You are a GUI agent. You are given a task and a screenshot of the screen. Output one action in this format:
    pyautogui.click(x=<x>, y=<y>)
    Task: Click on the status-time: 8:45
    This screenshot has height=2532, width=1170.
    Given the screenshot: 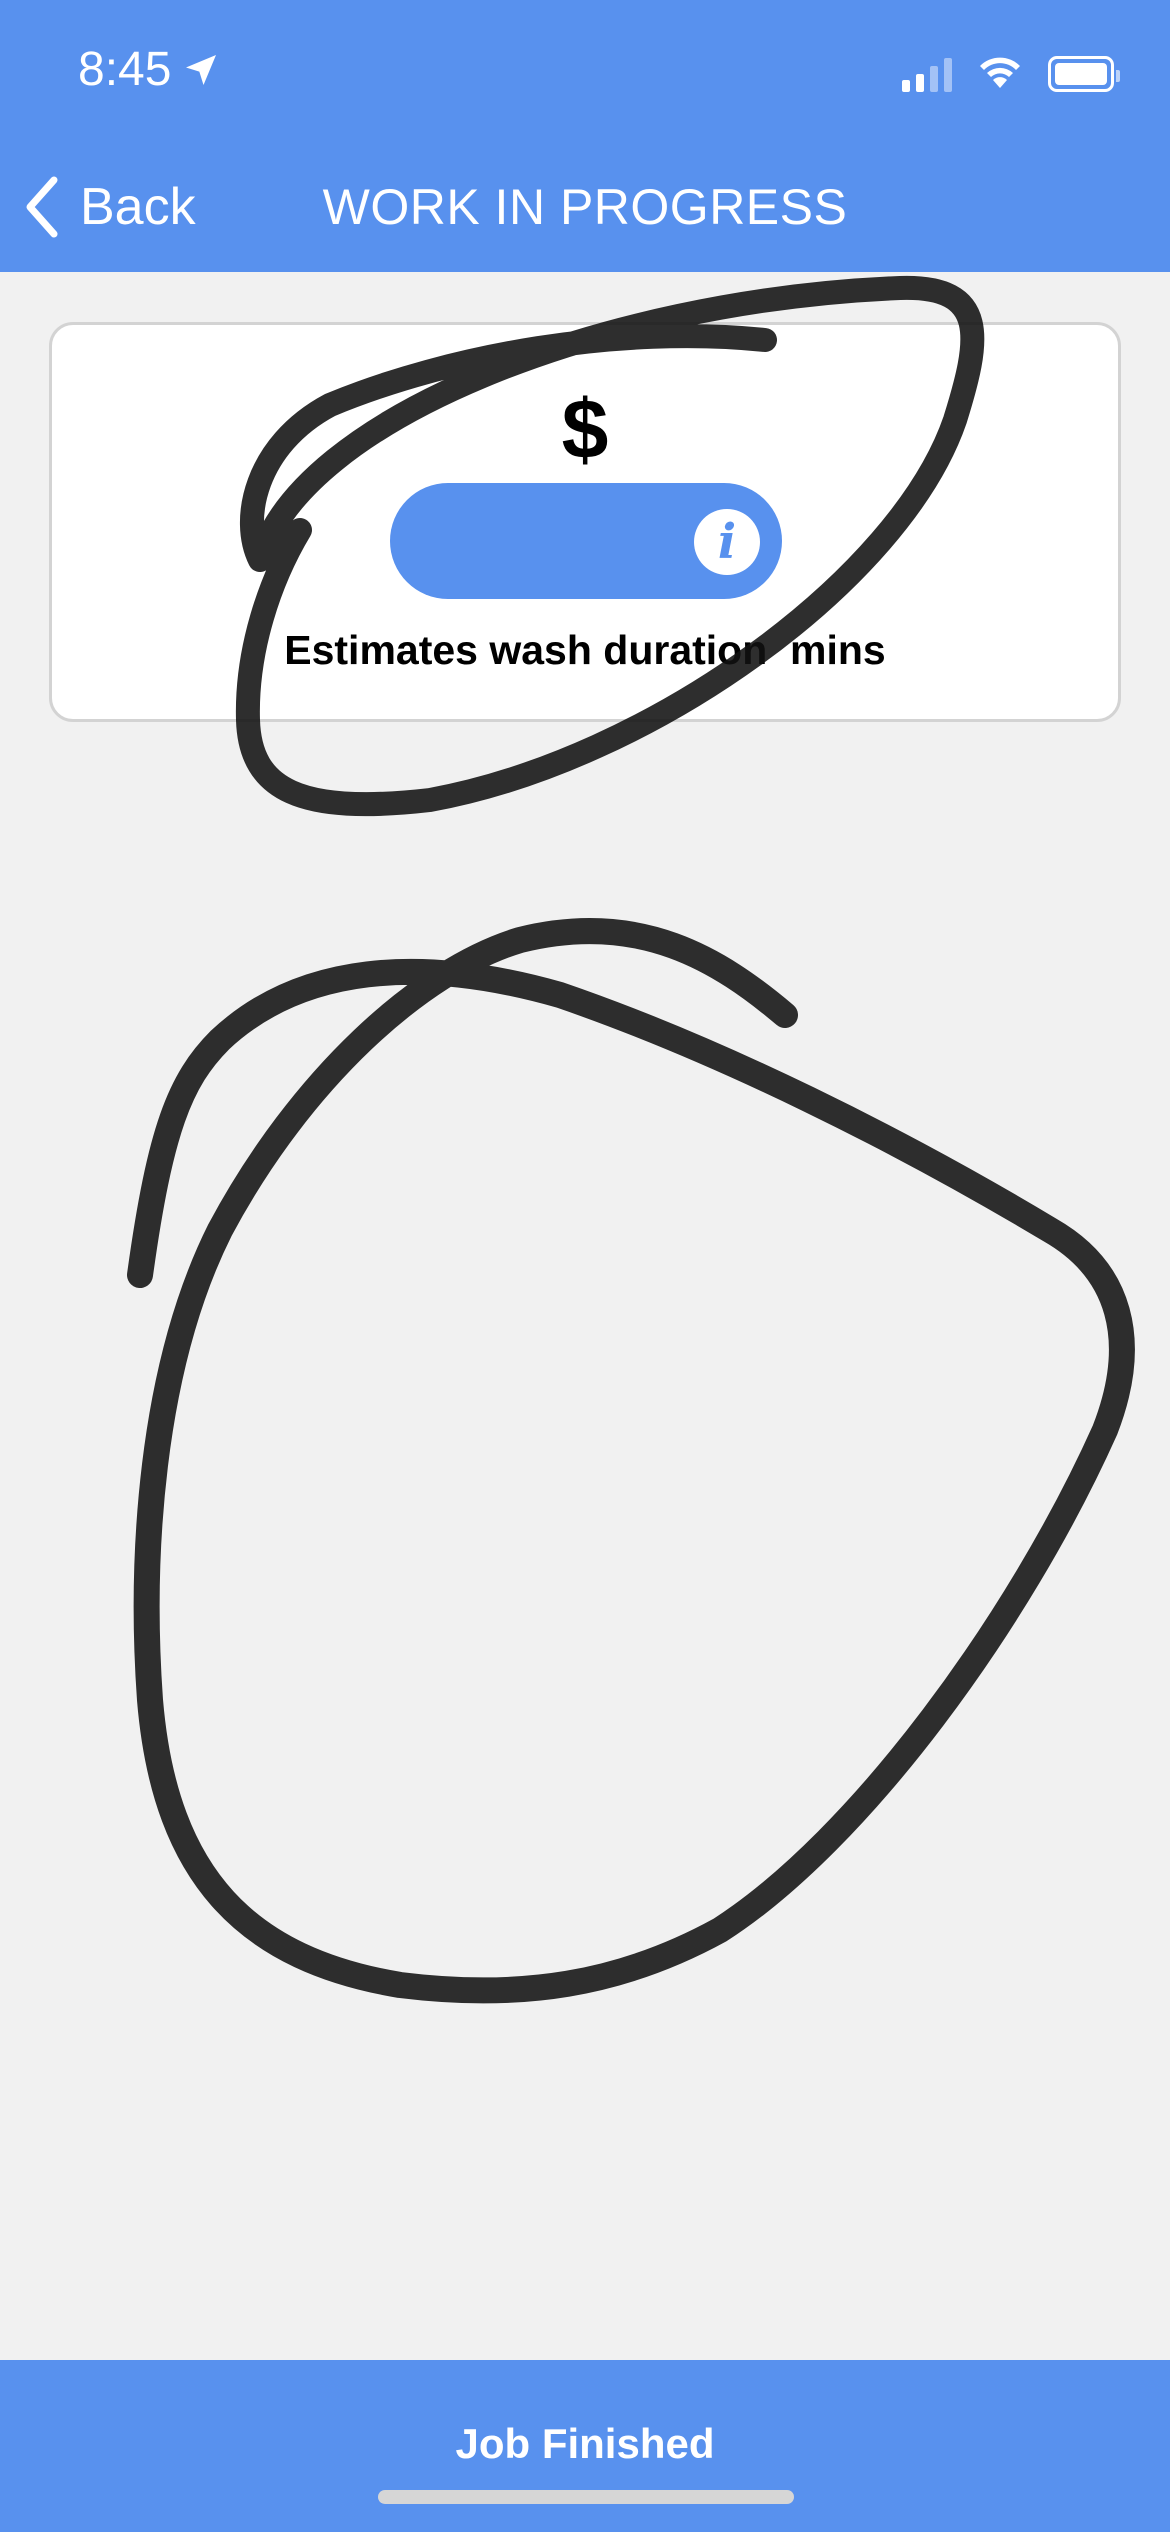 What is the action you would take?
    pyautogui.click(x=149, y=69)
    